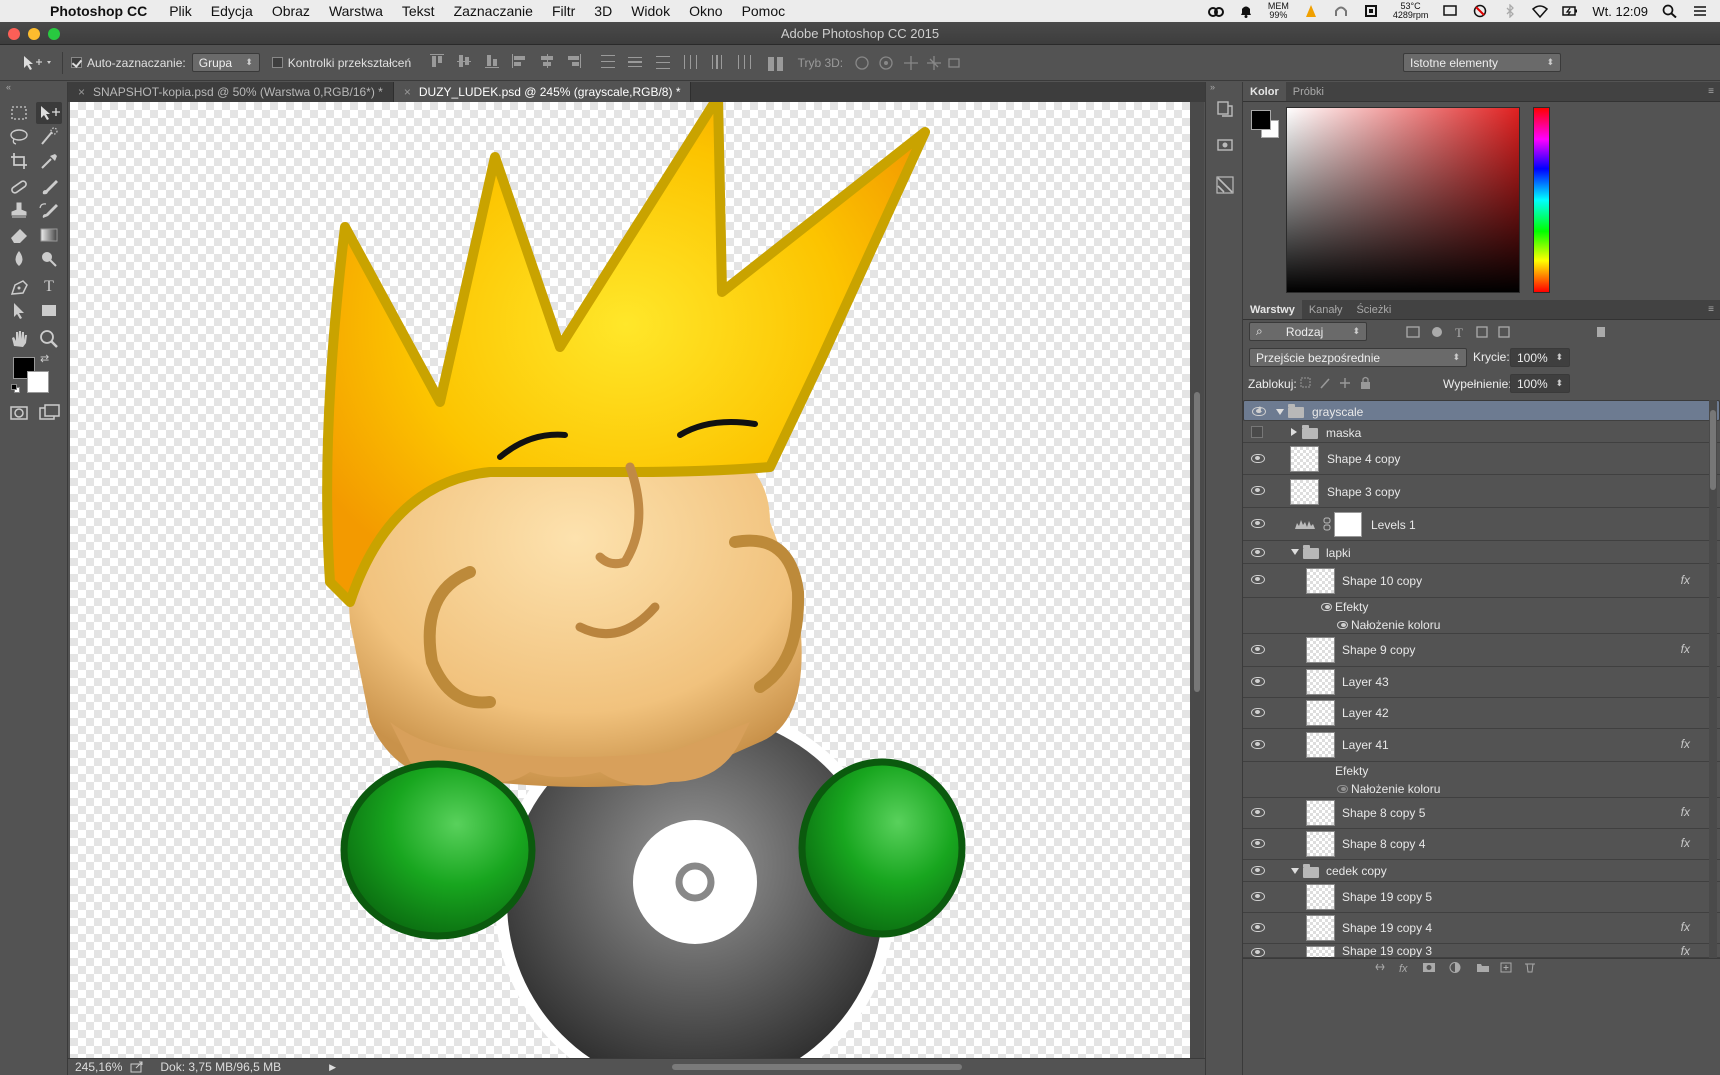 The height and width of the screenshot is (1075, 1720). What do you see at coordinates (1326, 309) in the screenshot?
I see `tab-kanaly: Kanały` at bounding box center [1326, 309].